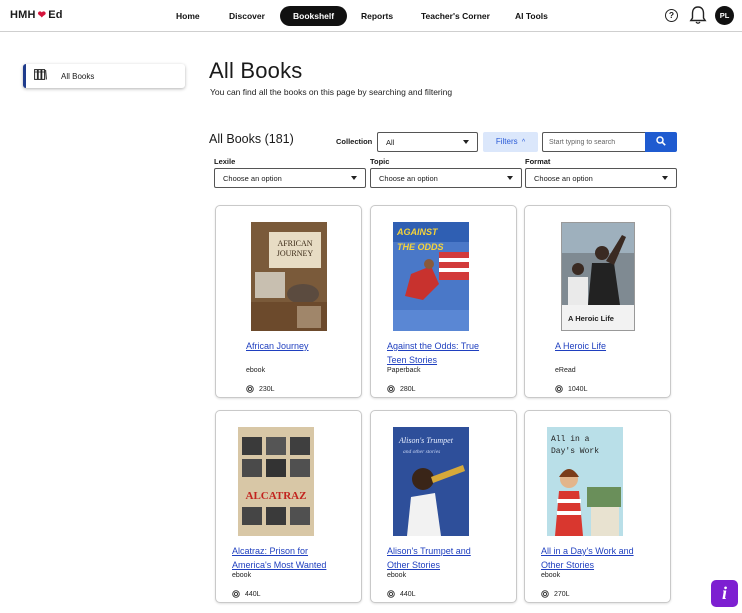 Image resolution: width=742 pixels, height=613 pixels. What do you see at coordinates (277, 346) in the screenshot?
I see `book-title-line: African Journey` at bounding box center [277, 346].